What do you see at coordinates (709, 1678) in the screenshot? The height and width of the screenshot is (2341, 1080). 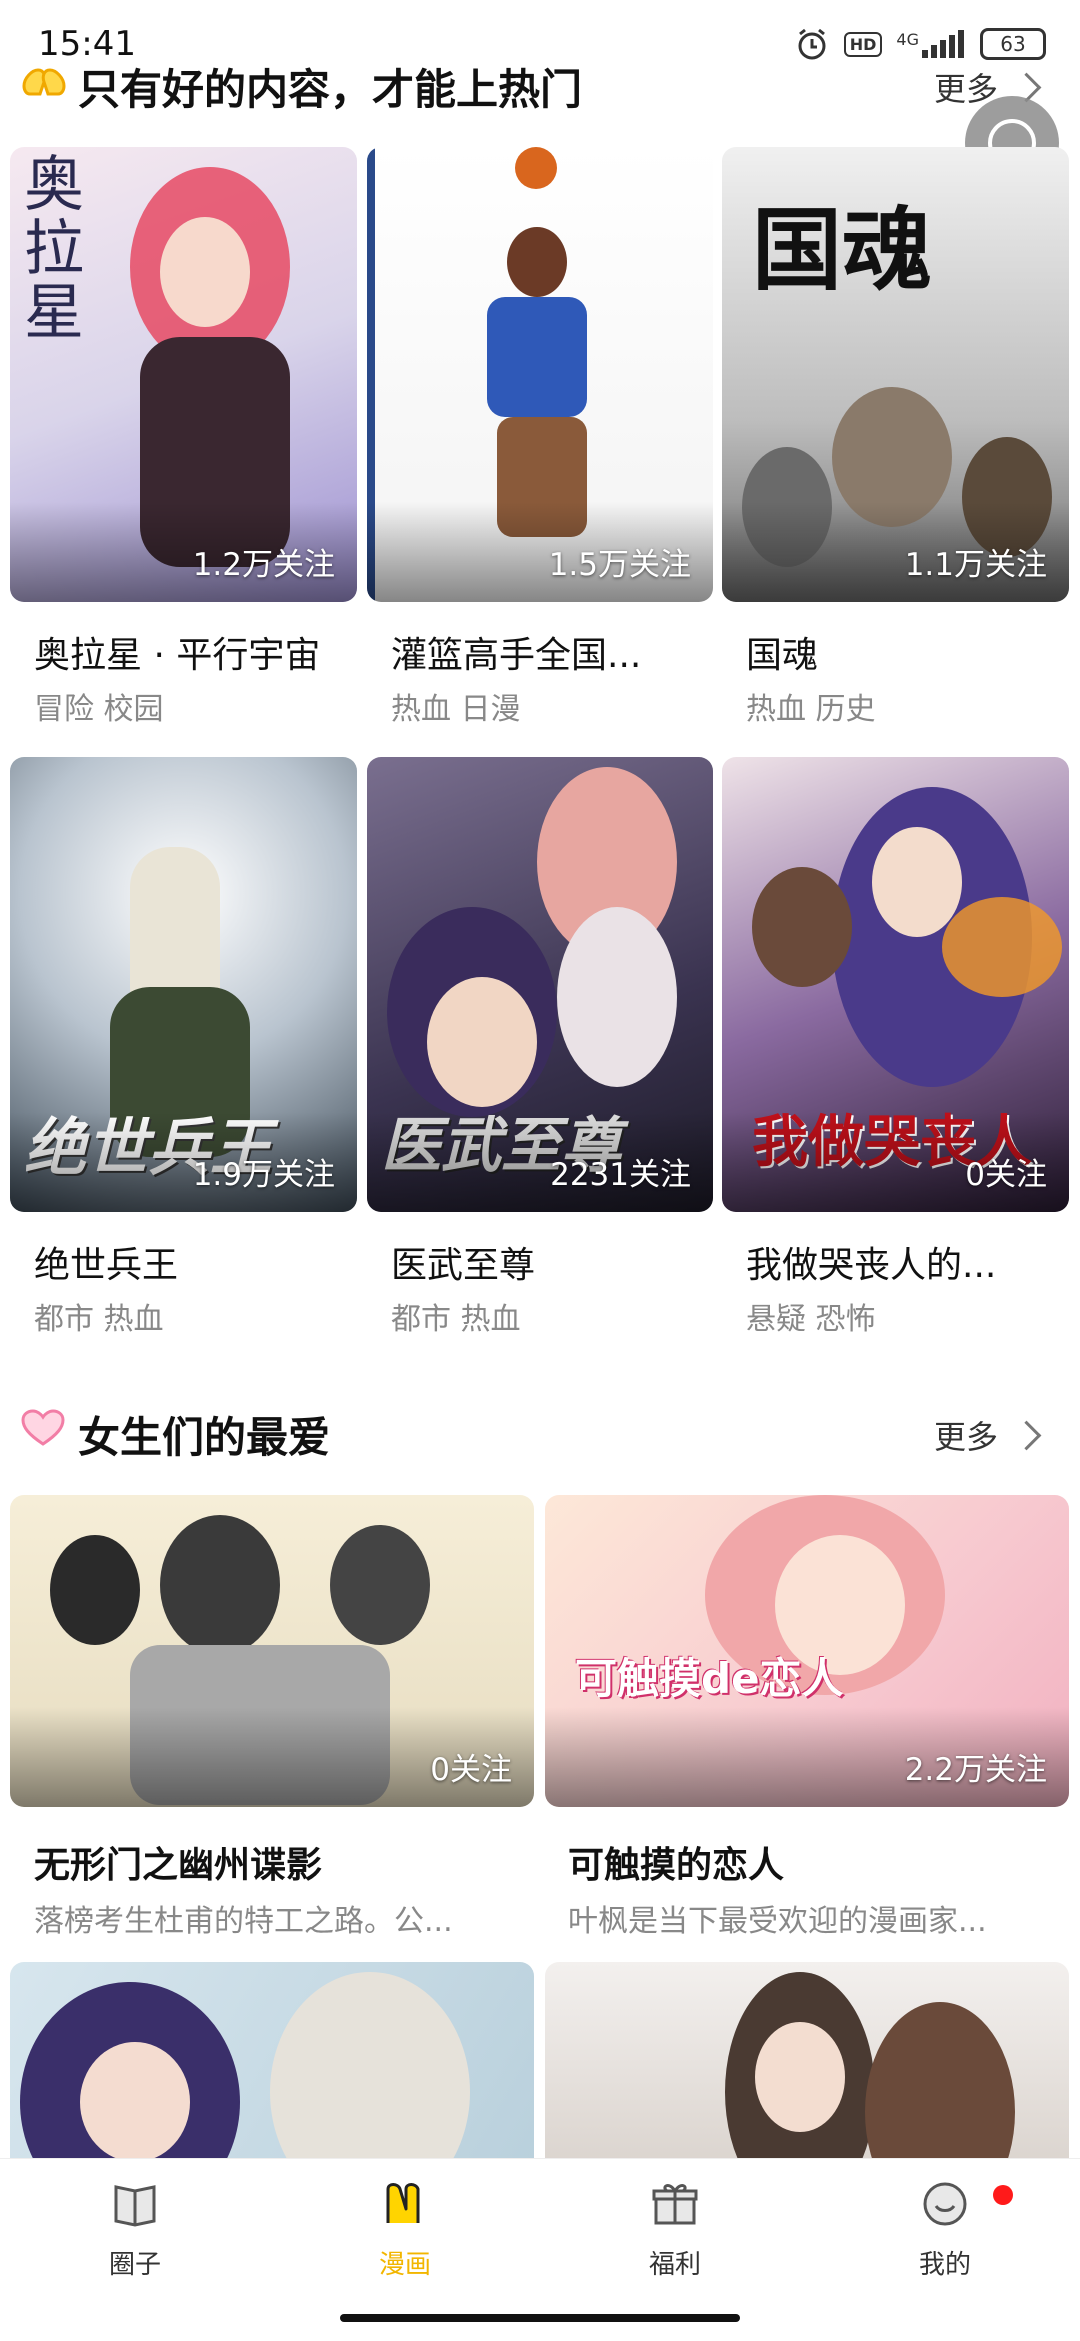 I see `cover-title-text: 可触摸de恋人` at bounding box center [709, 1678].